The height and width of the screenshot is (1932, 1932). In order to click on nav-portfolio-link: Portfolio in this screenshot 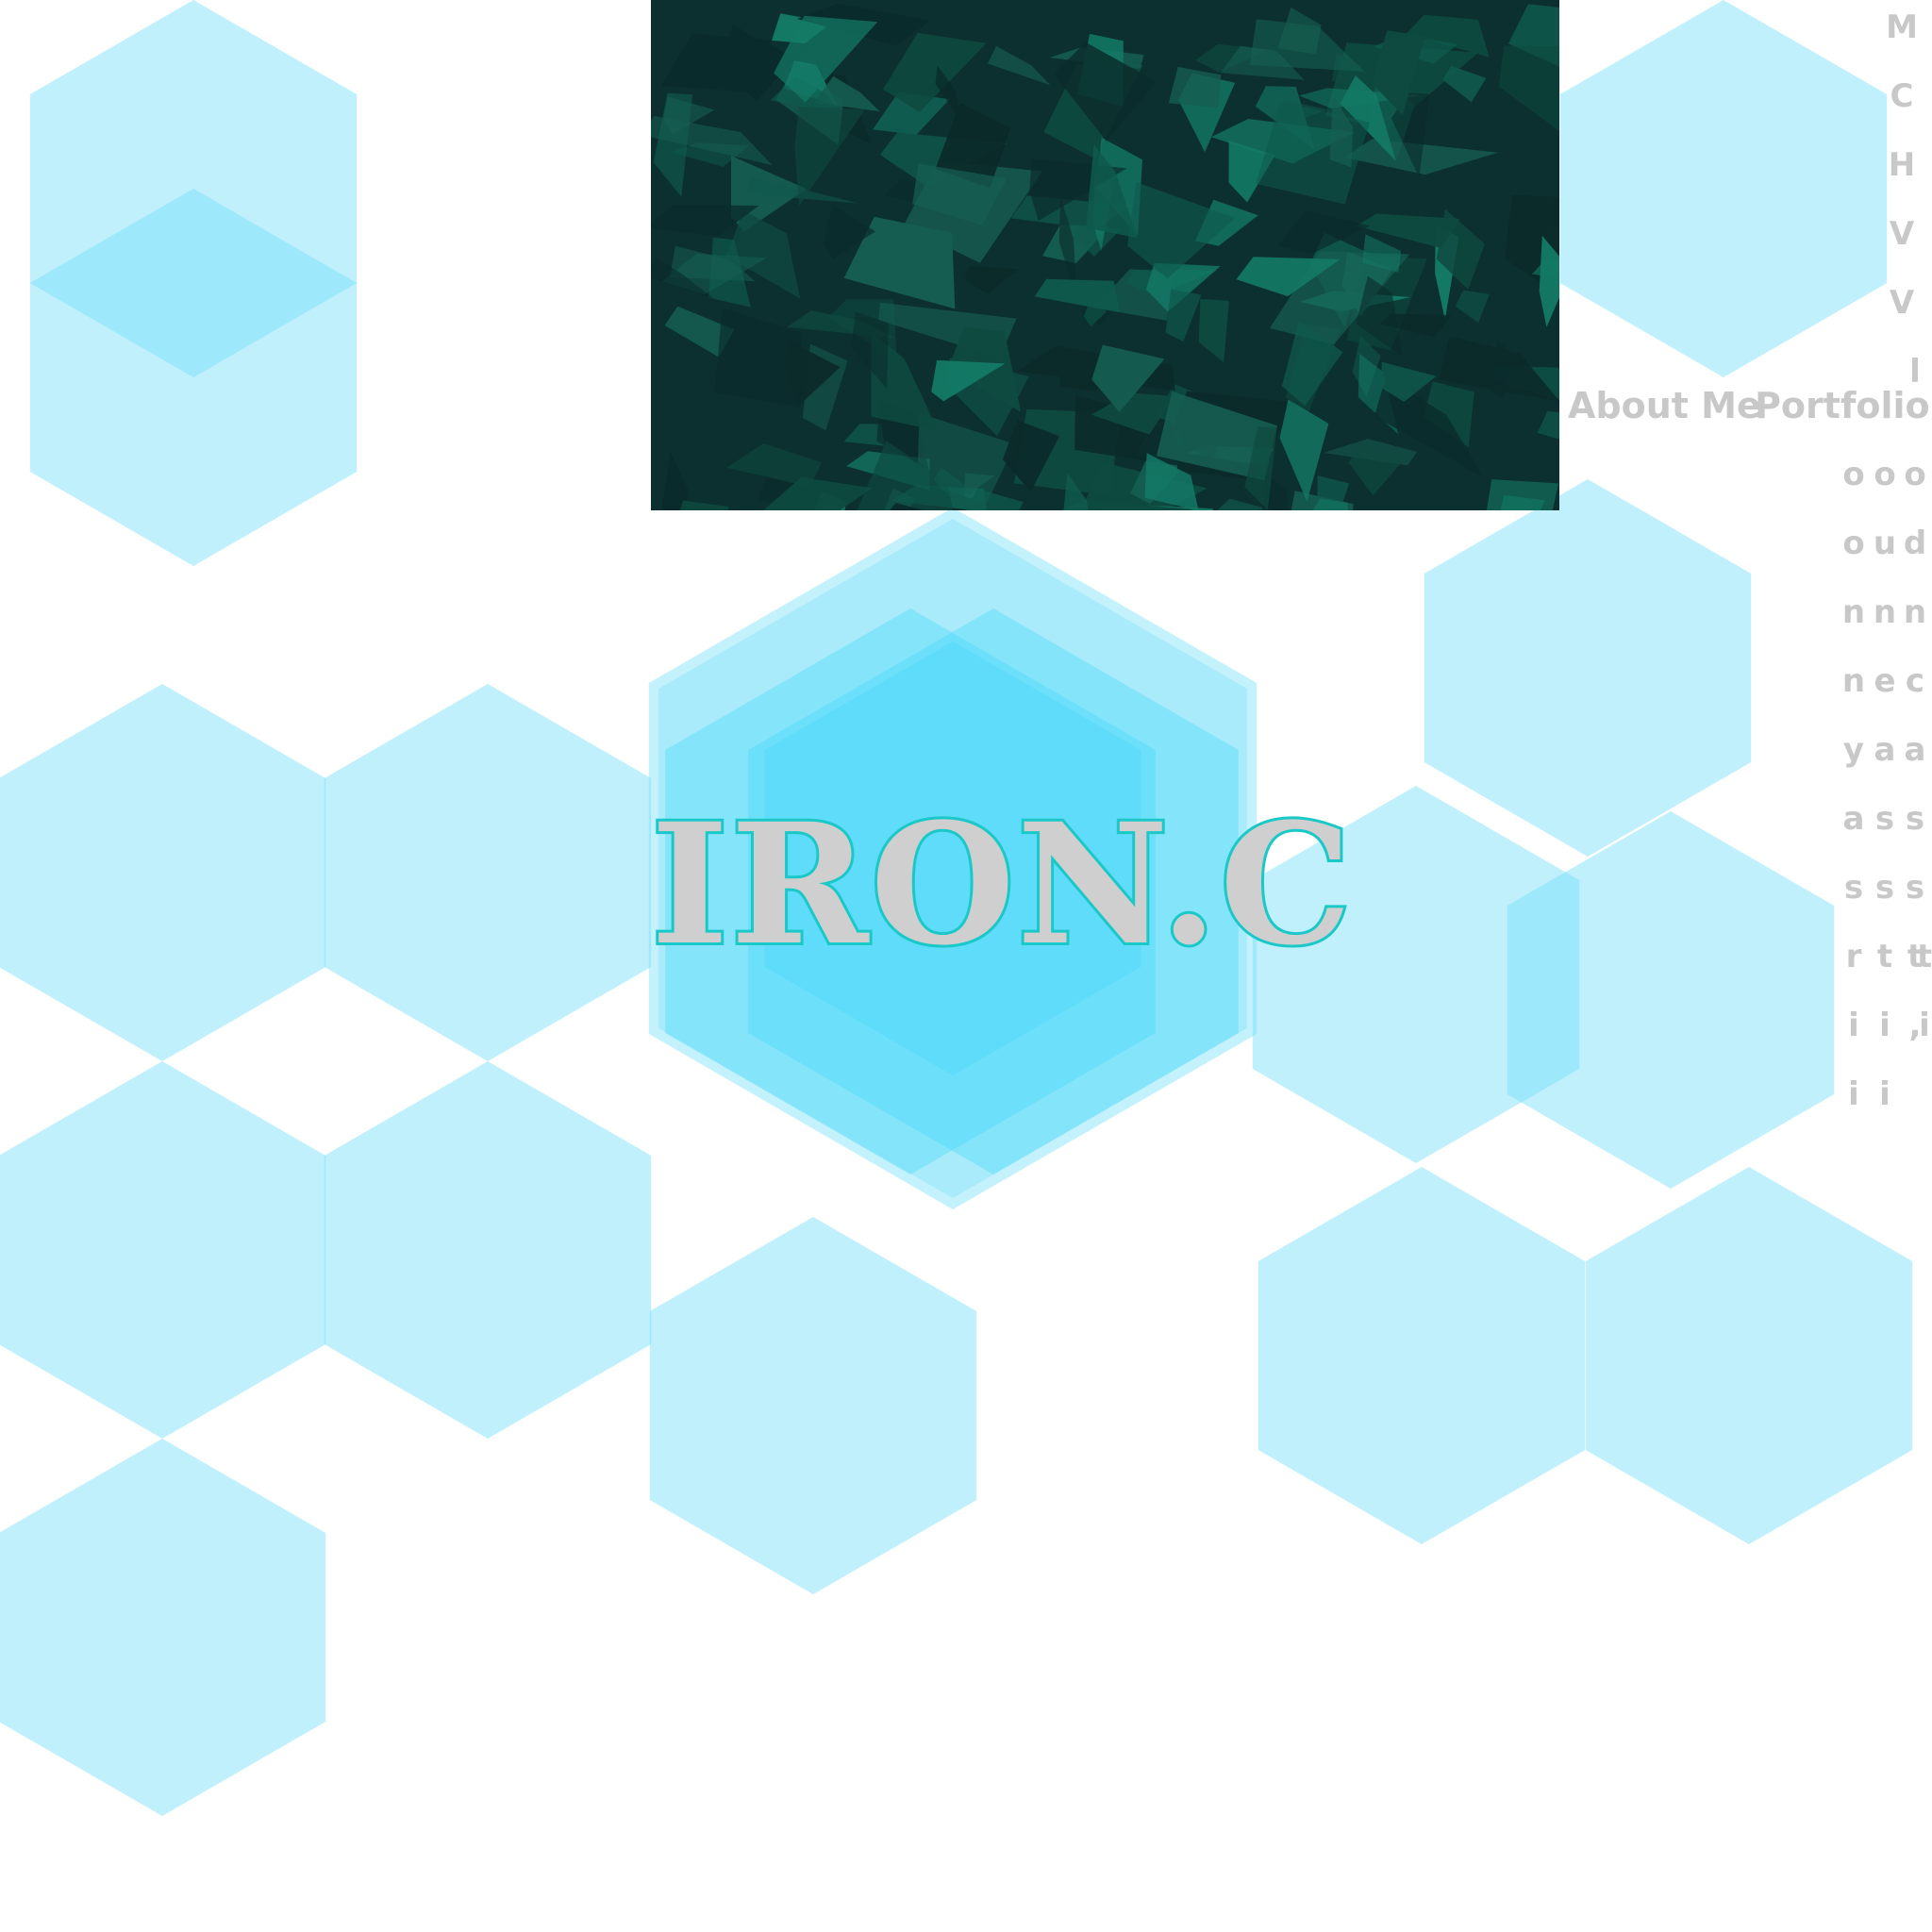, I will do `click(1843, 405)`.